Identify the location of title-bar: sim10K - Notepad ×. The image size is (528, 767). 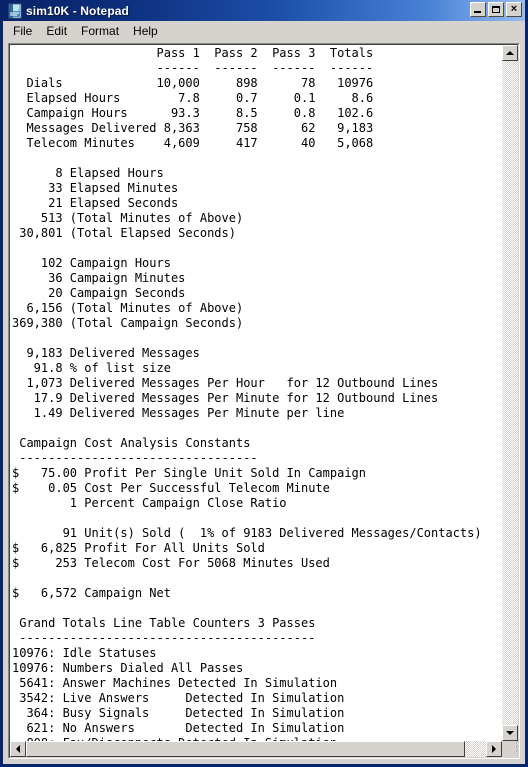
(264, 10).